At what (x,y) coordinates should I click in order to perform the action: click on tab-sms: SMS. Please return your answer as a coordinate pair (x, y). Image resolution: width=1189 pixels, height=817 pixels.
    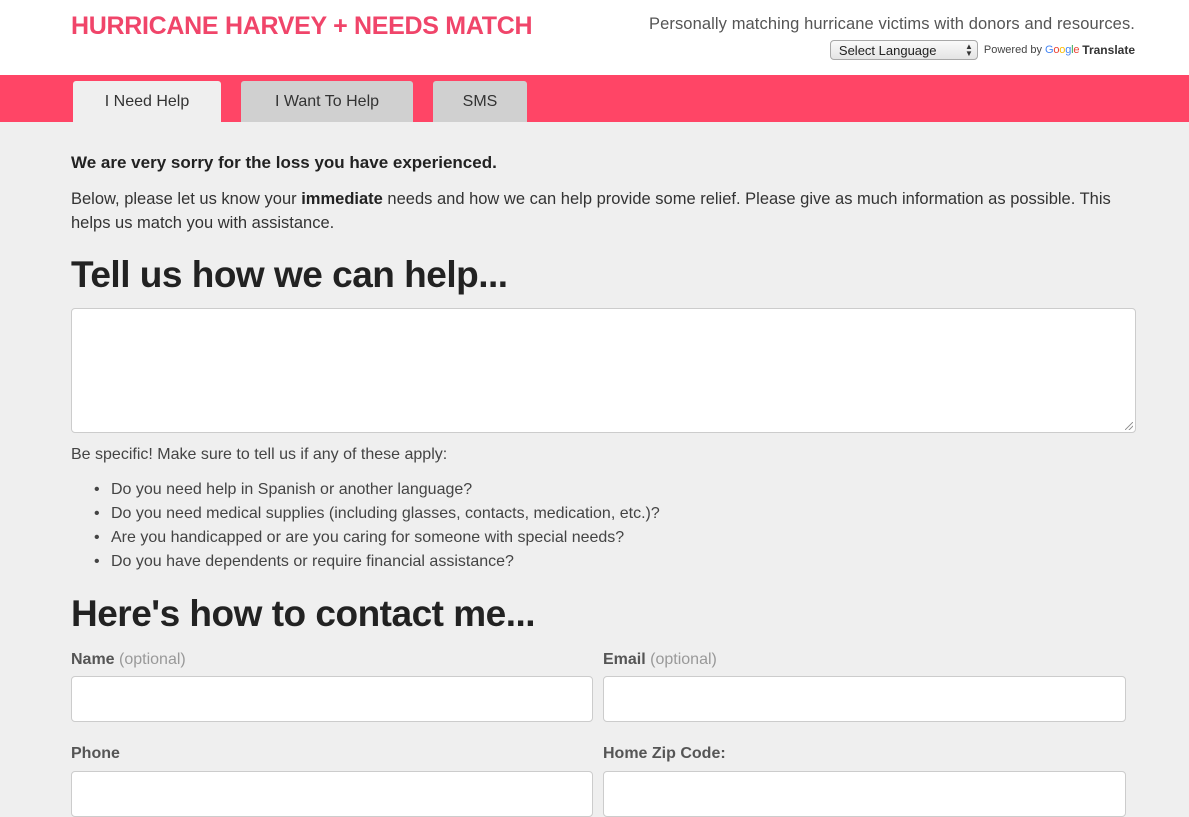
    Looking at the image, I should click on (480, 101).